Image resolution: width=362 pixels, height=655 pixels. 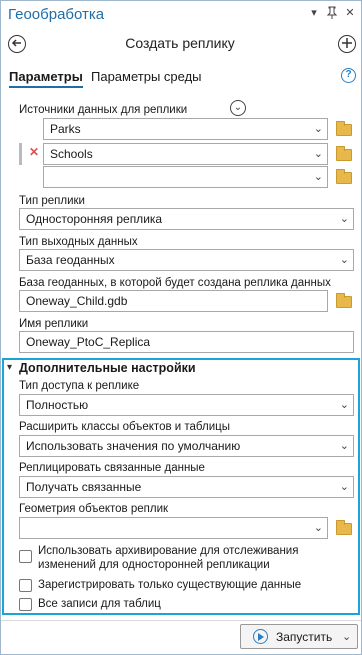 I want to click on source-value-1: Parks, so click(x=65, y=129).